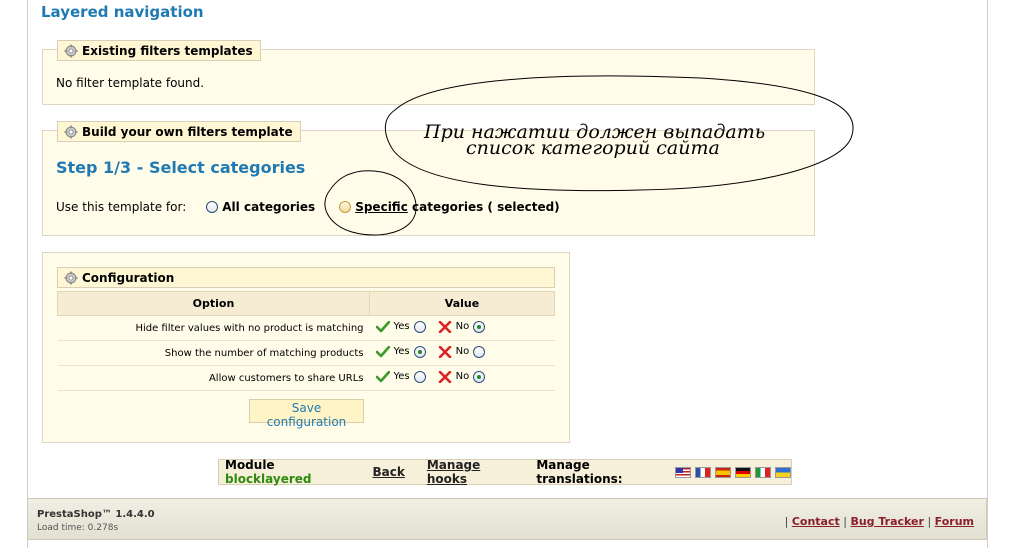  What do you see at coordinates (763, 472) in the screenshot?
I see `flag-it-icon` at bounding box center [763, 472].